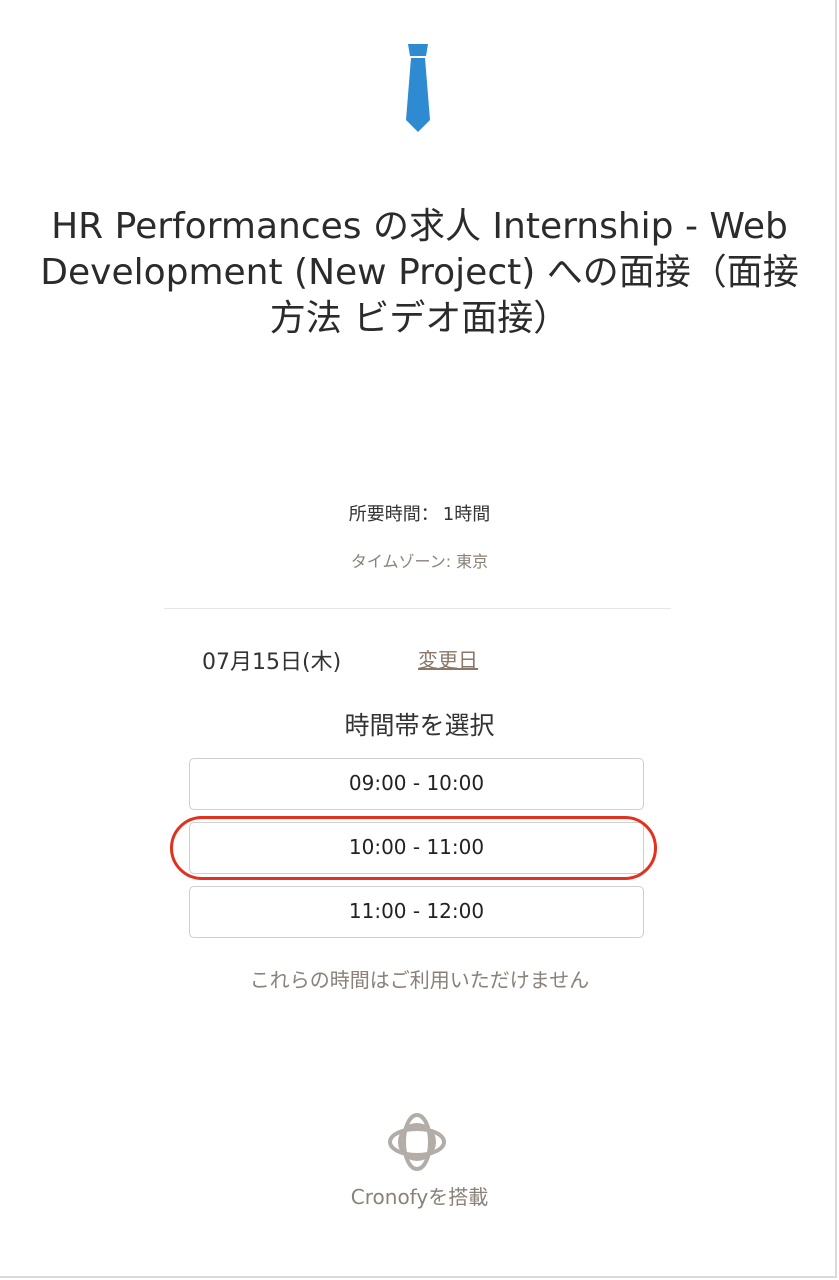 The width and height of the screenshot is (839, 1280). What do you see at coordinates (448, 658) in the screenshot?
I see `change-date-link: 変更日` at bounding box center [448, 658].